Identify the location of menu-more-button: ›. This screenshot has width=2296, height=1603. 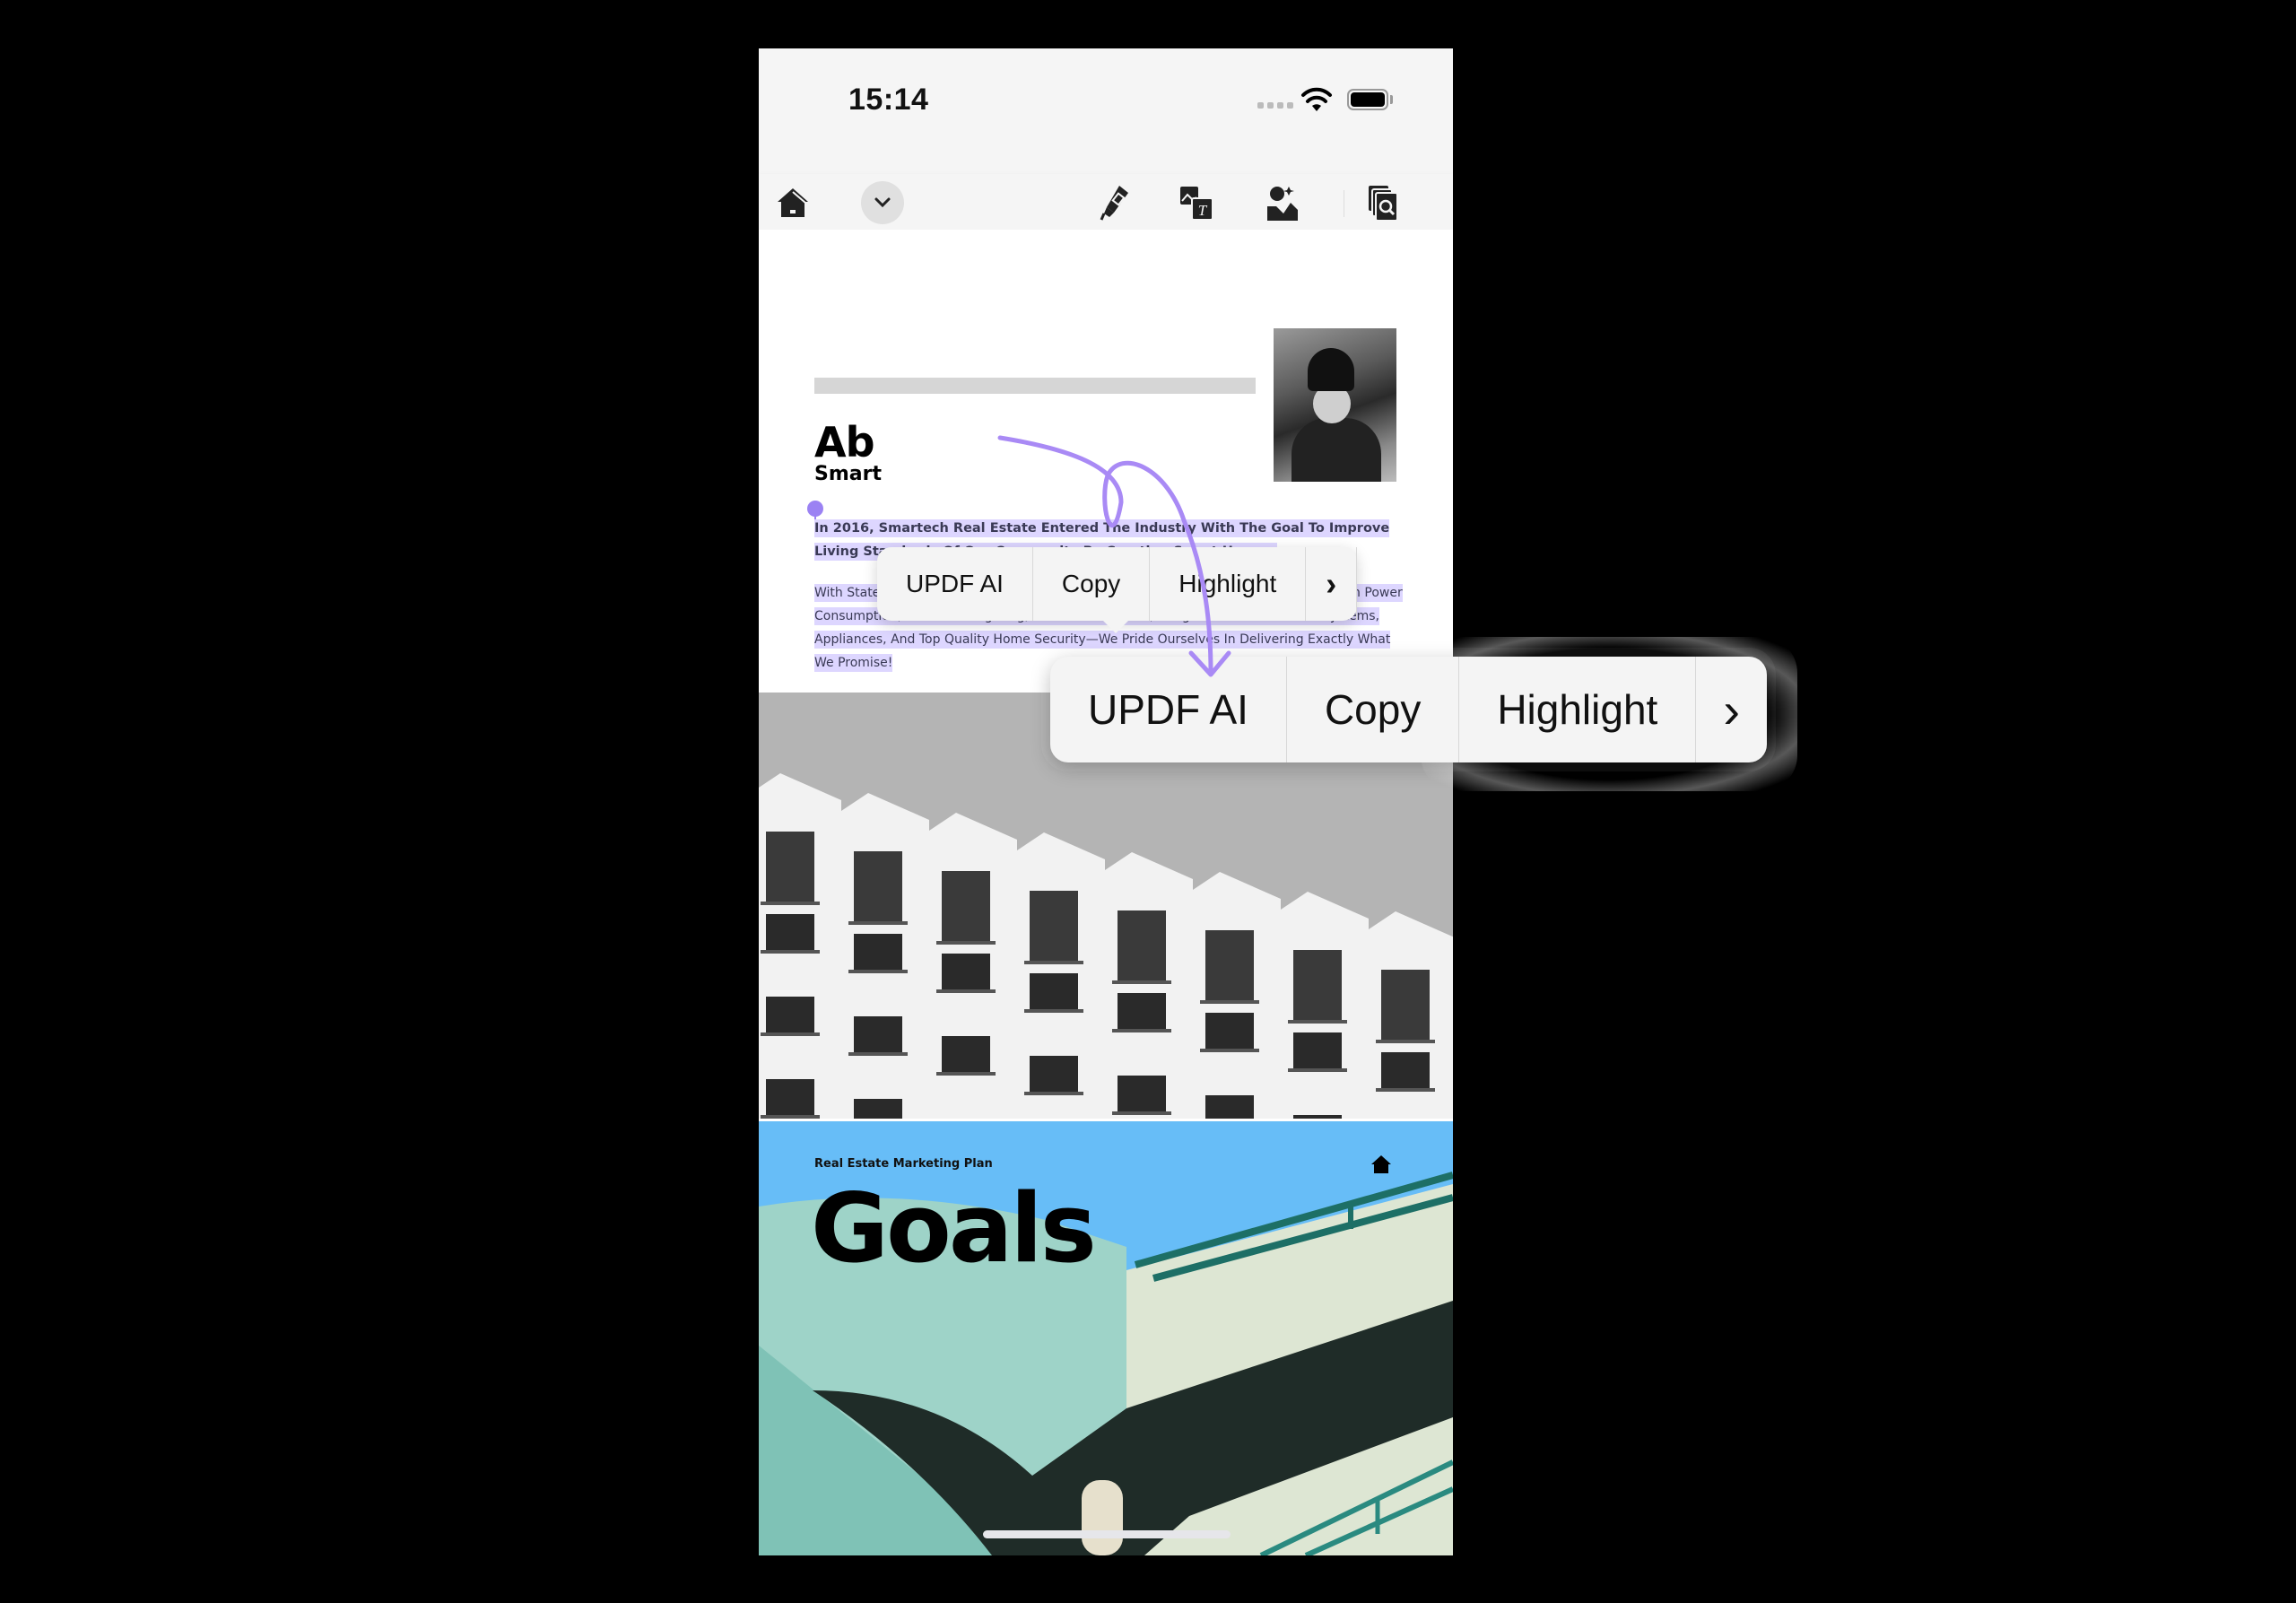
(1332, 584).